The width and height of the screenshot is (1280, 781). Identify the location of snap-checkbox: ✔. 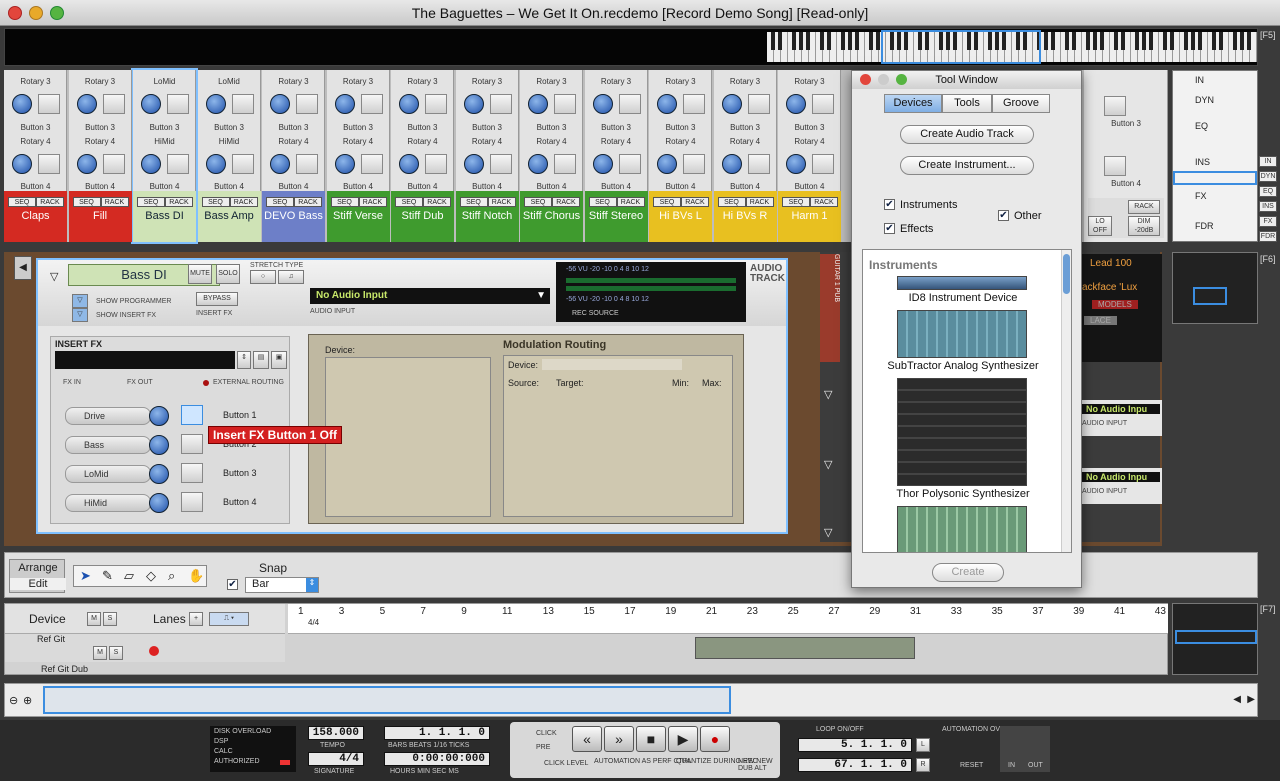
(232, 584).